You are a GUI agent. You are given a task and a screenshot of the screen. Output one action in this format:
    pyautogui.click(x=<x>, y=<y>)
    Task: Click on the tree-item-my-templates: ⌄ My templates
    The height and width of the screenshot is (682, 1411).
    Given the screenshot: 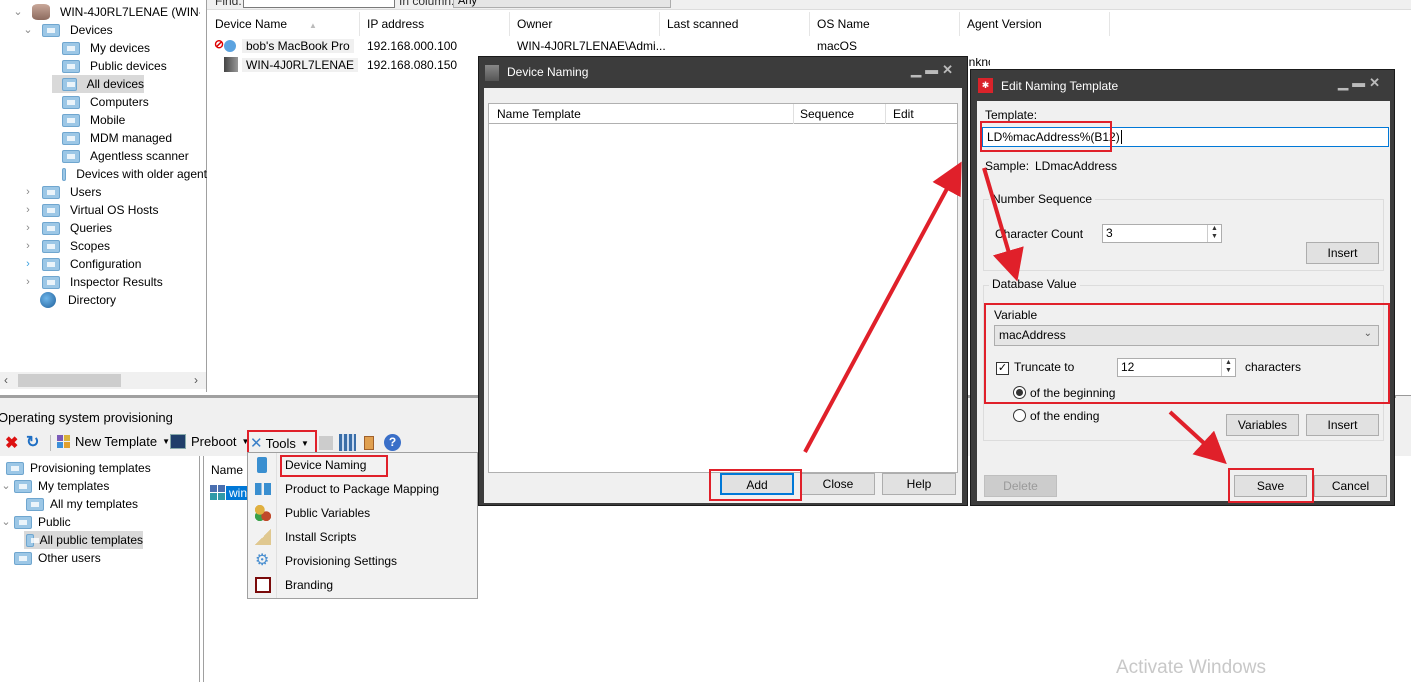 What is the action you would take?
    pyautogui.click(x=54, y=486)
    